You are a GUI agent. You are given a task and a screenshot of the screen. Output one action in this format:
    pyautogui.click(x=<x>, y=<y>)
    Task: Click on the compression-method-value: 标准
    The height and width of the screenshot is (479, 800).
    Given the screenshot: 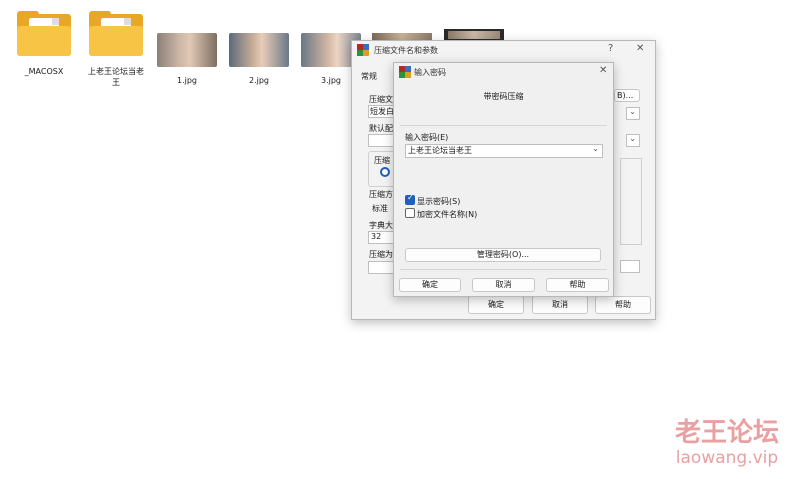 What is the action you would take?
    pyautogui.click(x=380, y=208)
    